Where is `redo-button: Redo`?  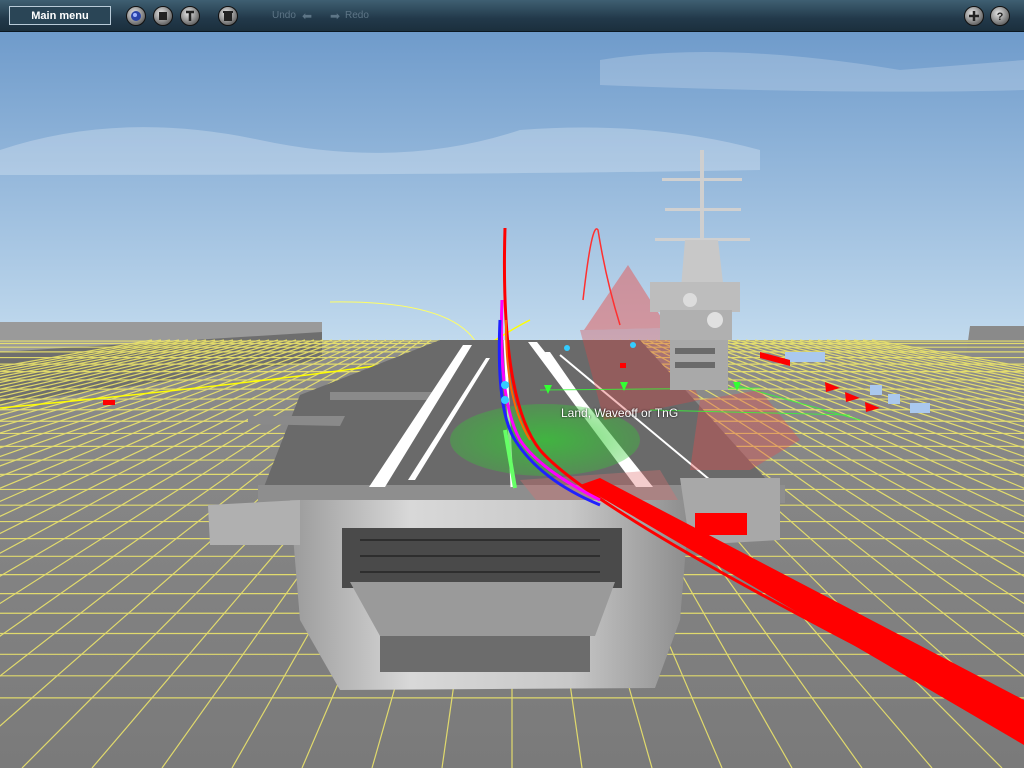 redo-button: Redo is located at coordinates (357, 15).